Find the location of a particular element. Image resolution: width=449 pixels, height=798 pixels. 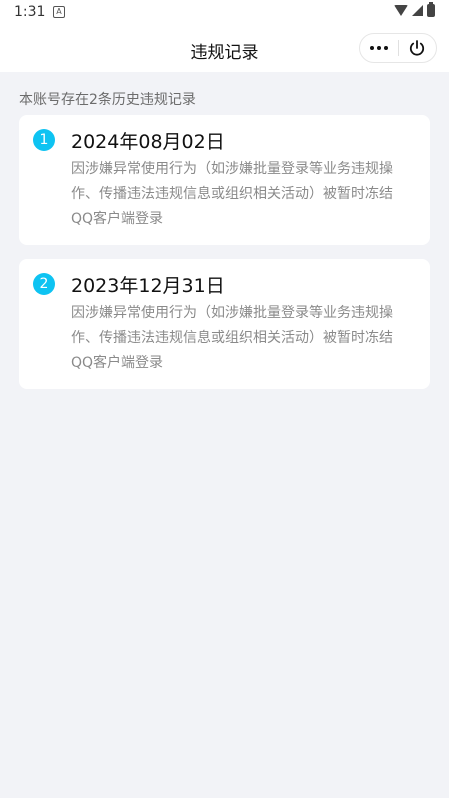

record-date: 2023年12月31日 is located at coordinates (148, 286).